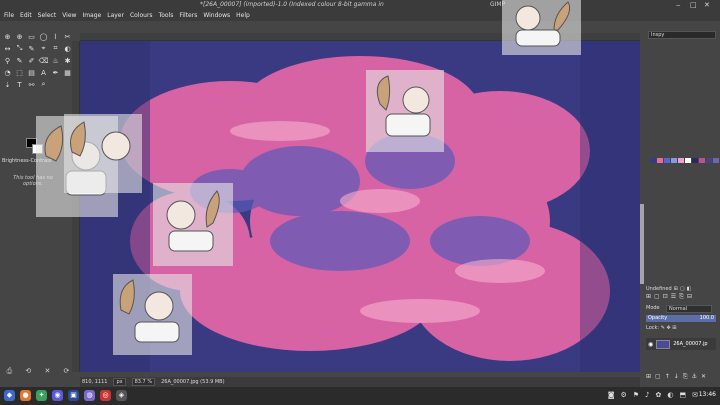 This screenshot has height=405, width=720. I want to click on tool-icon: ◔, so click(7, 72).